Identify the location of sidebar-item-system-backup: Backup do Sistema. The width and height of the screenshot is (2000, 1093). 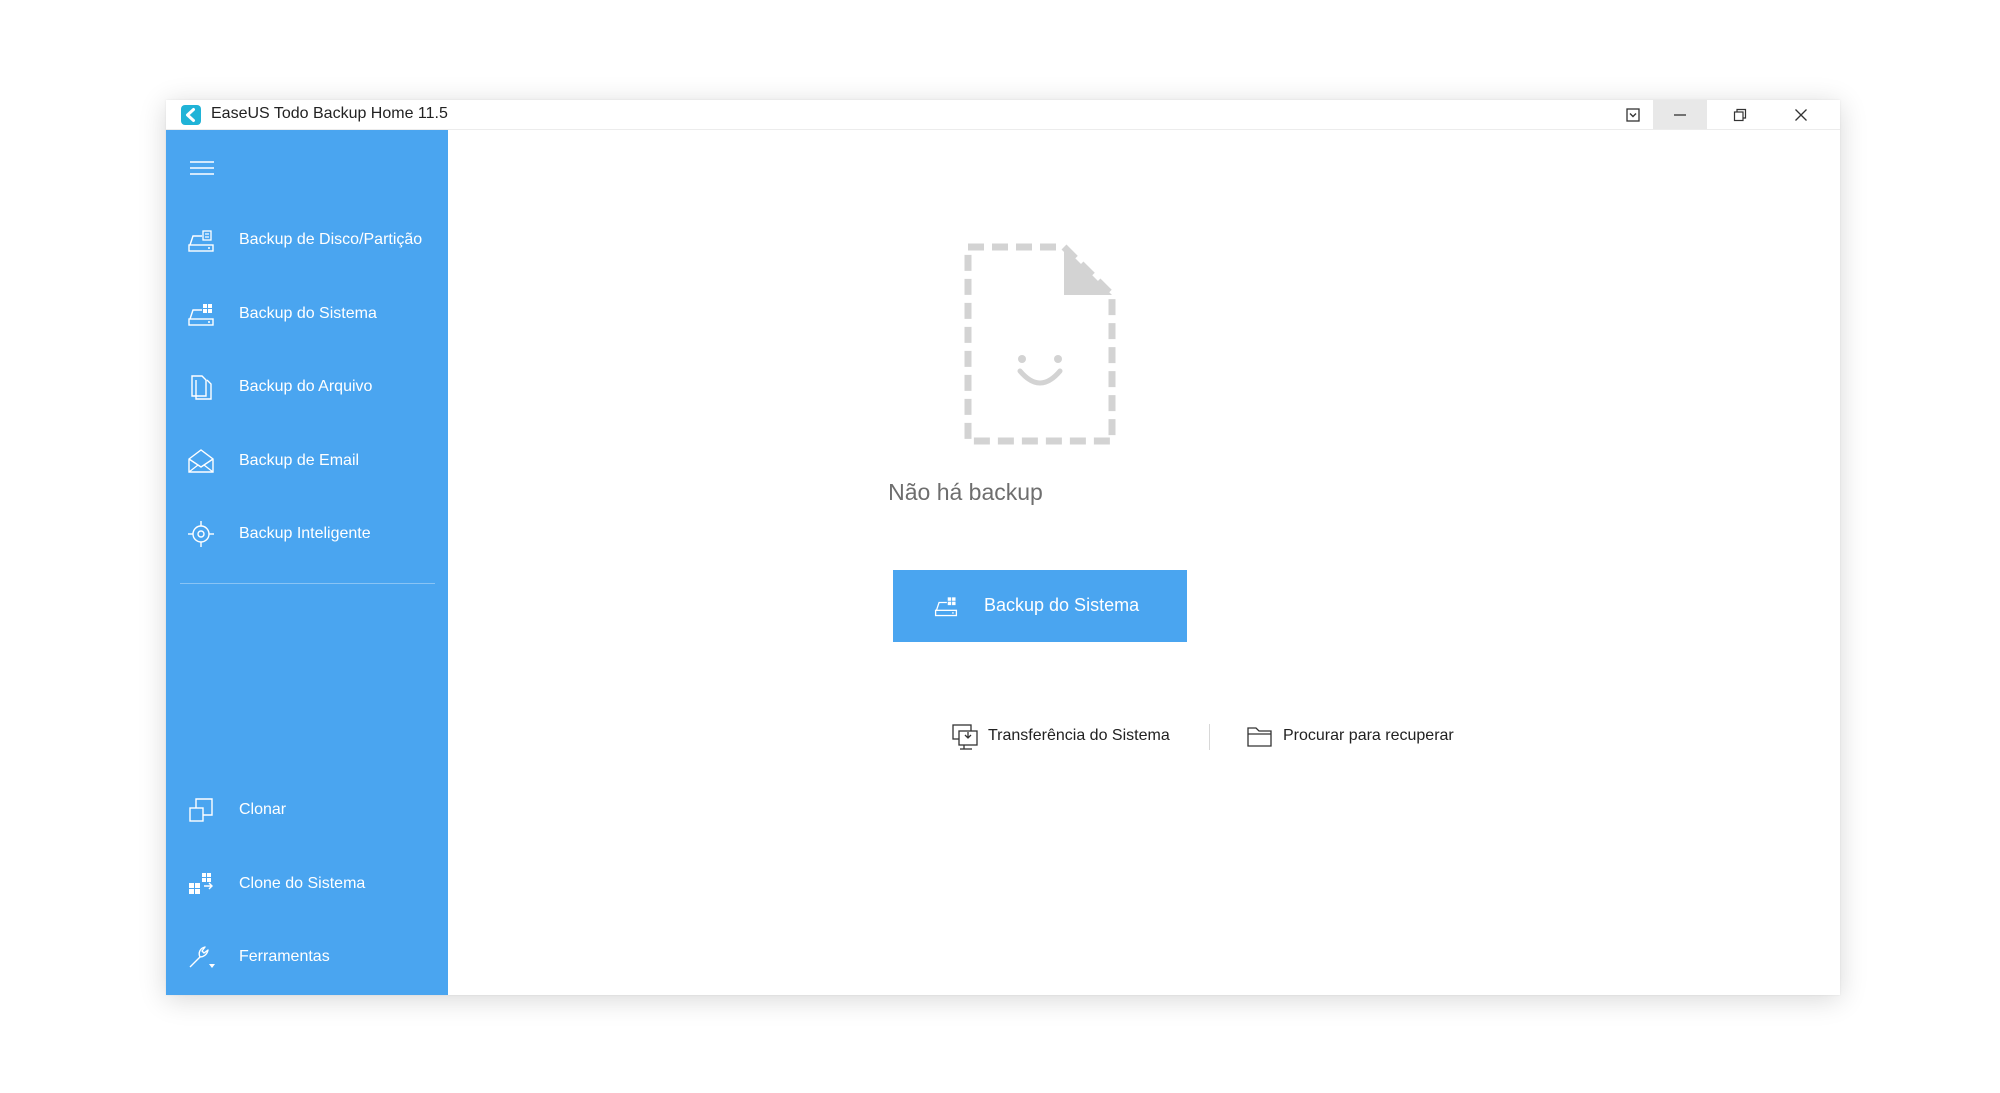
(307, 314).